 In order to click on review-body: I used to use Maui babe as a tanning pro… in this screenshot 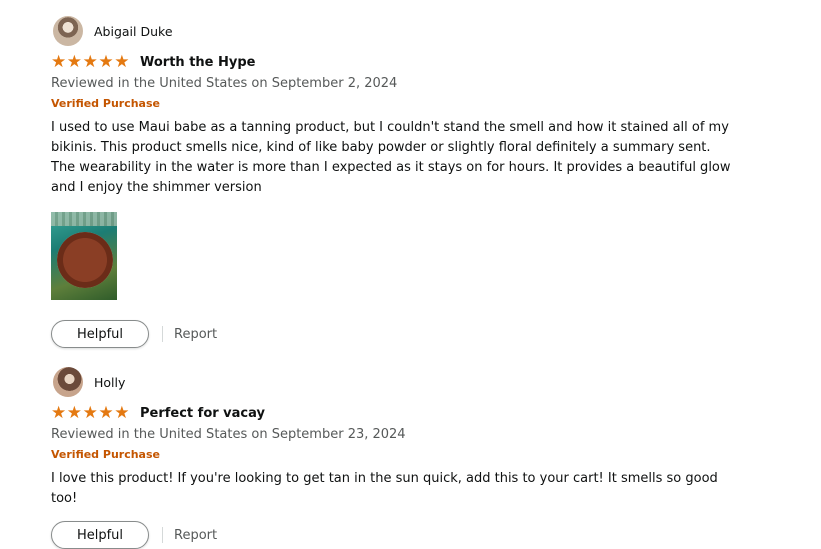, I will do `click(391, 157)`.